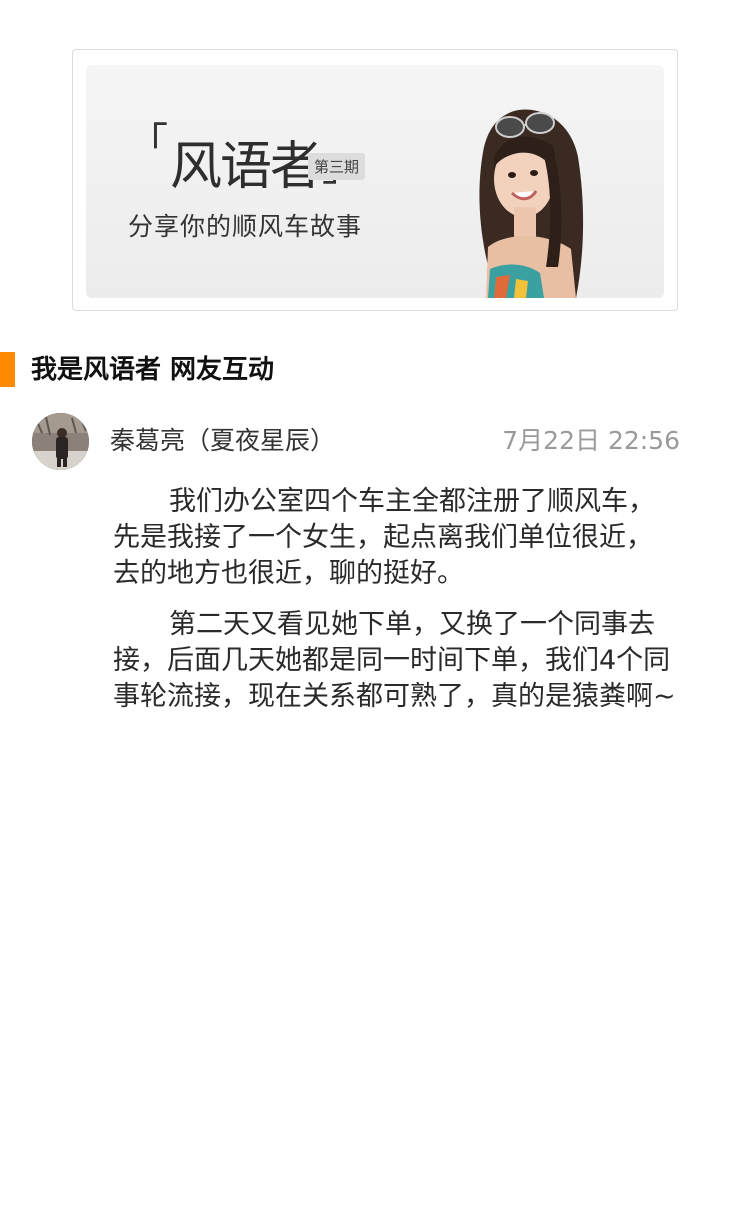 This screenshot has width=750, height=1212. I want to click on banner-image: 「 风语者 」 第三期 分享你的顺风车故事, so click(375, 181).